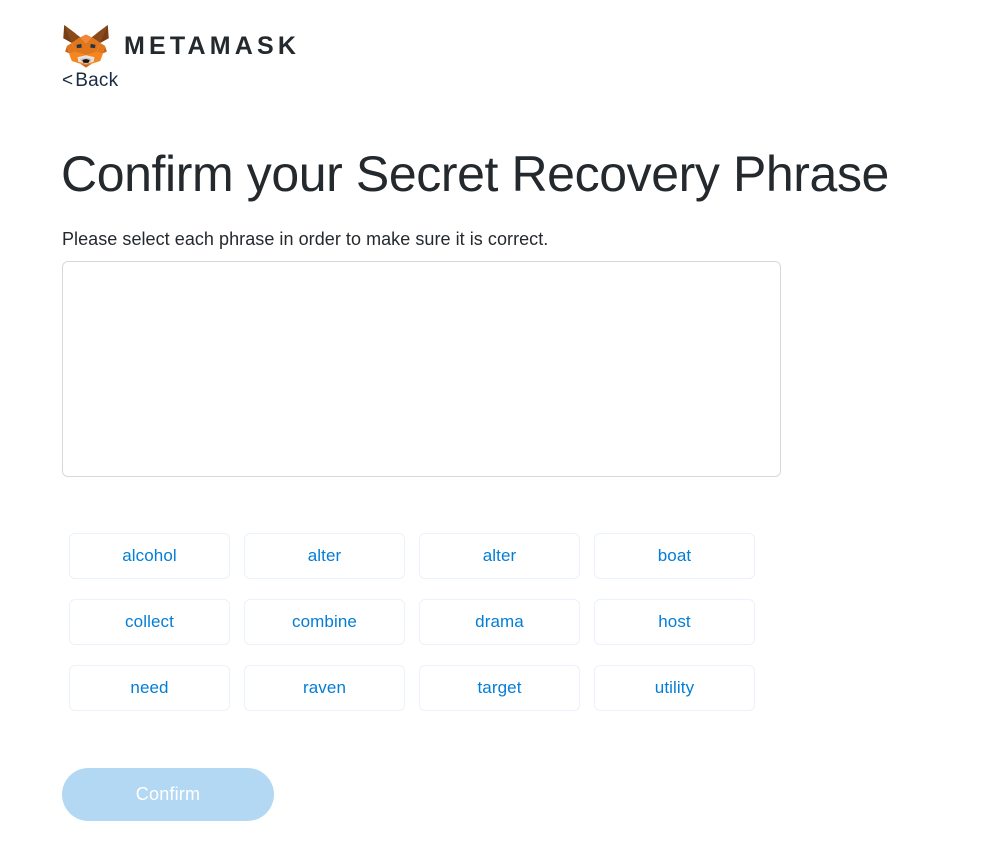 This screenshot has width=1006, height=865. Describe the element at coordinates (168, 794) in the screenshot. I see `confirm-button: Confirm` at that location.